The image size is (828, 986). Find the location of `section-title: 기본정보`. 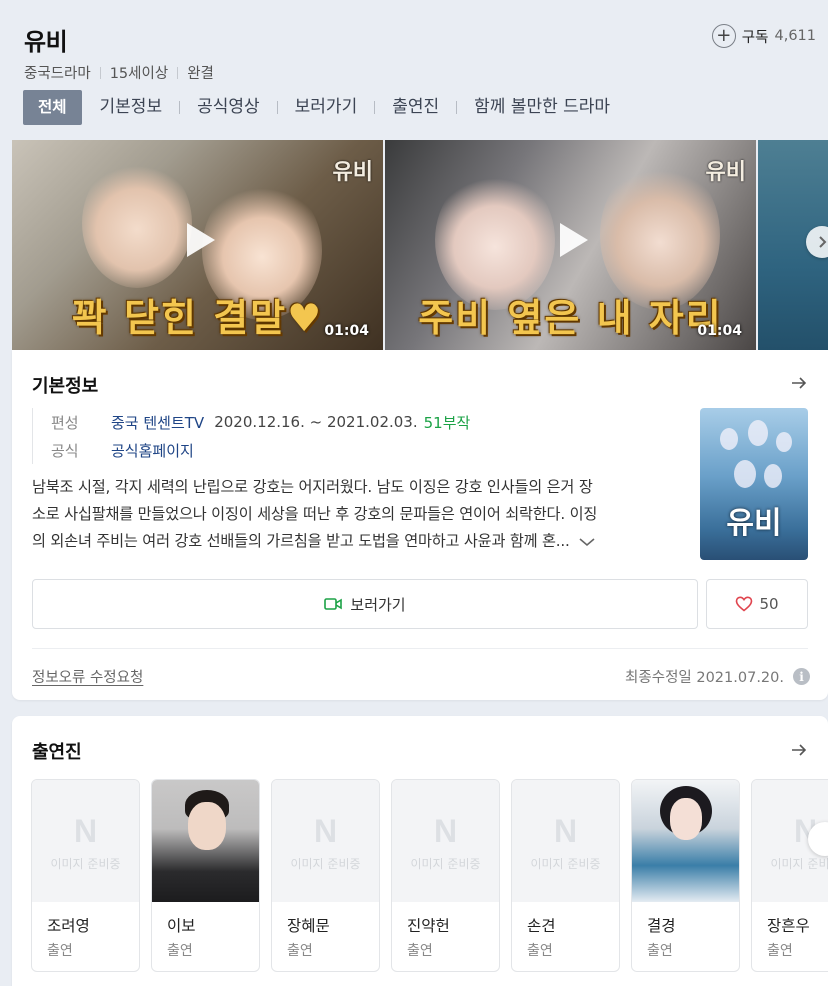

section-title: 기본정보 is located at coordinates (65, 386).